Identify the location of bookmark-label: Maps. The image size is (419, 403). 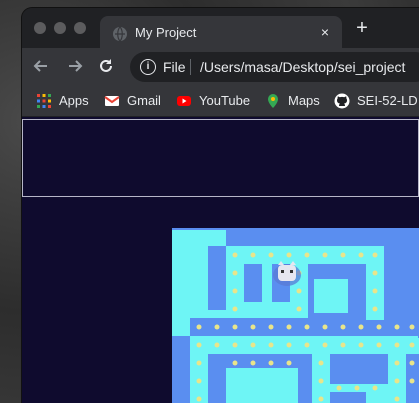
(304, 100).